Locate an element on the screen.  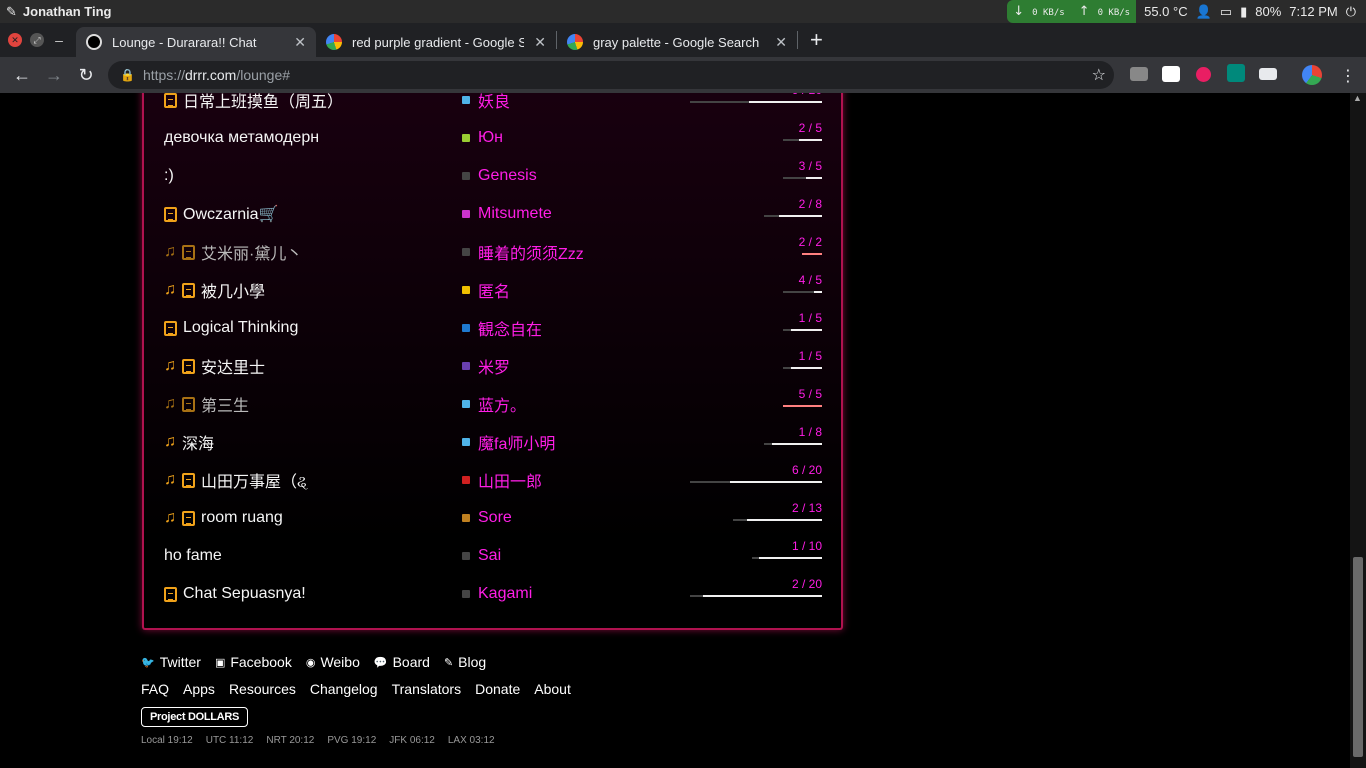
room-row: ♫ 第三生 蓝方。 5 / 5 is located at coordinates (492, 404).